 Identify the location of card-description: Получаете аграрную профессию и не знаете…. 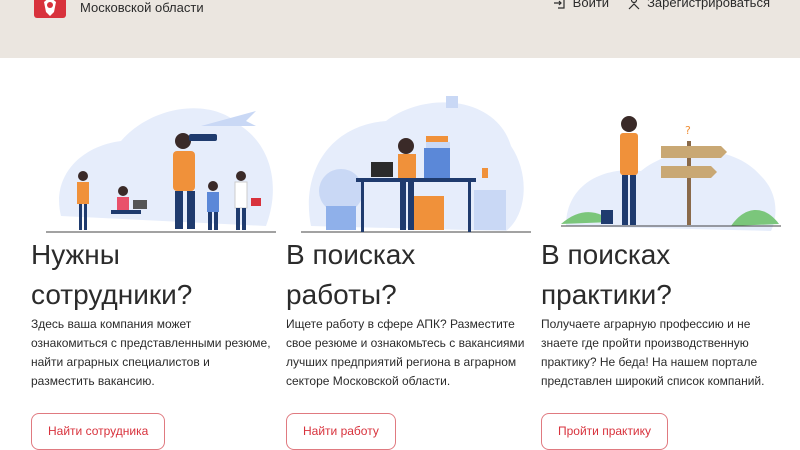
(653, 352).